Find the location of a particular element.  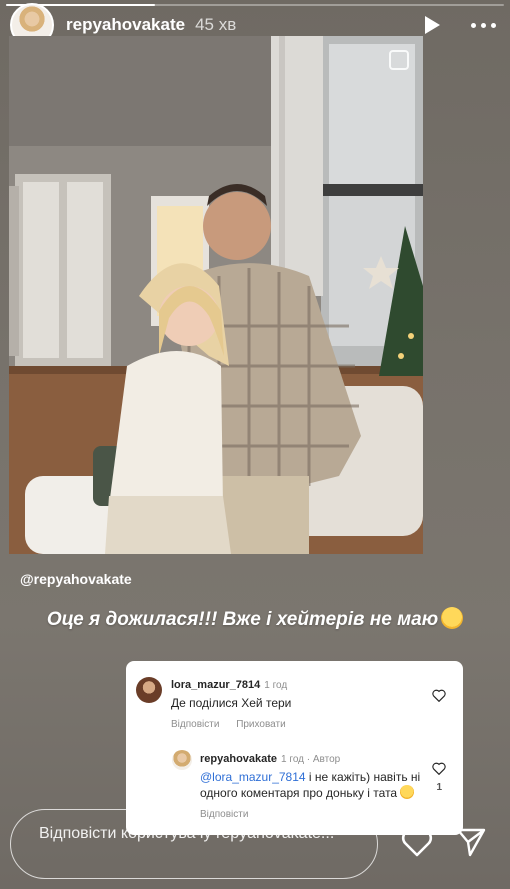

comment-username: lora_mazur_7814 is located at coordinates (215, 685).